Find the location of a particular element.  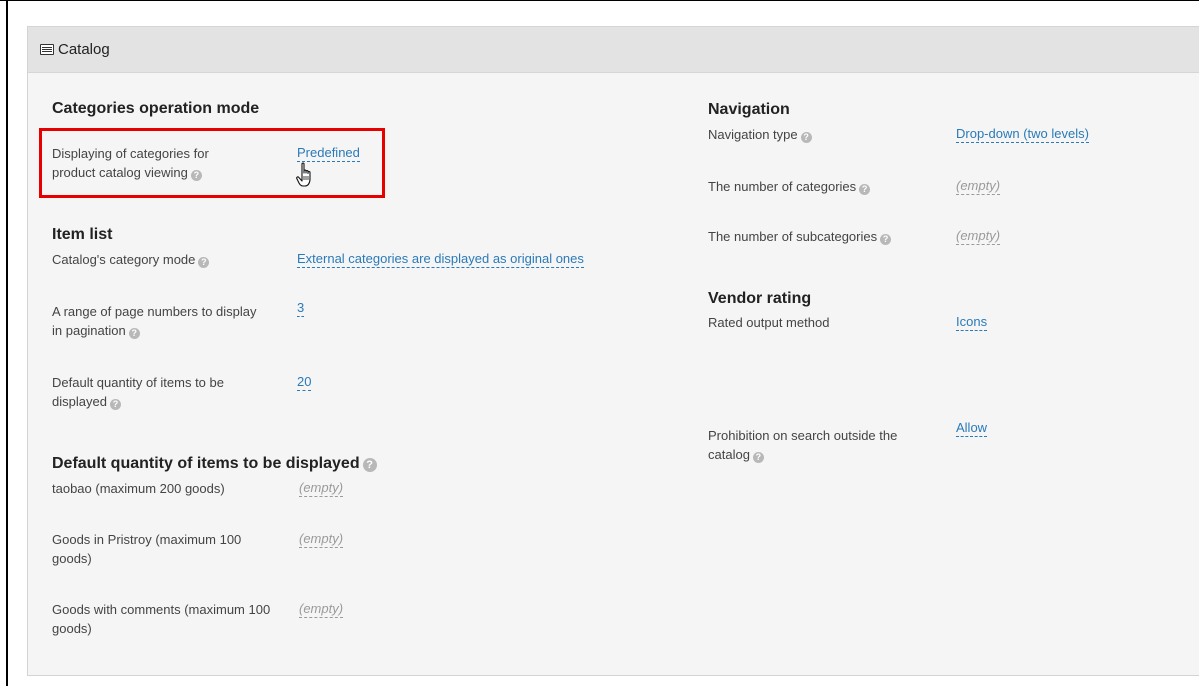

item-list-heading: Item list is located at coordinates (82, 234).